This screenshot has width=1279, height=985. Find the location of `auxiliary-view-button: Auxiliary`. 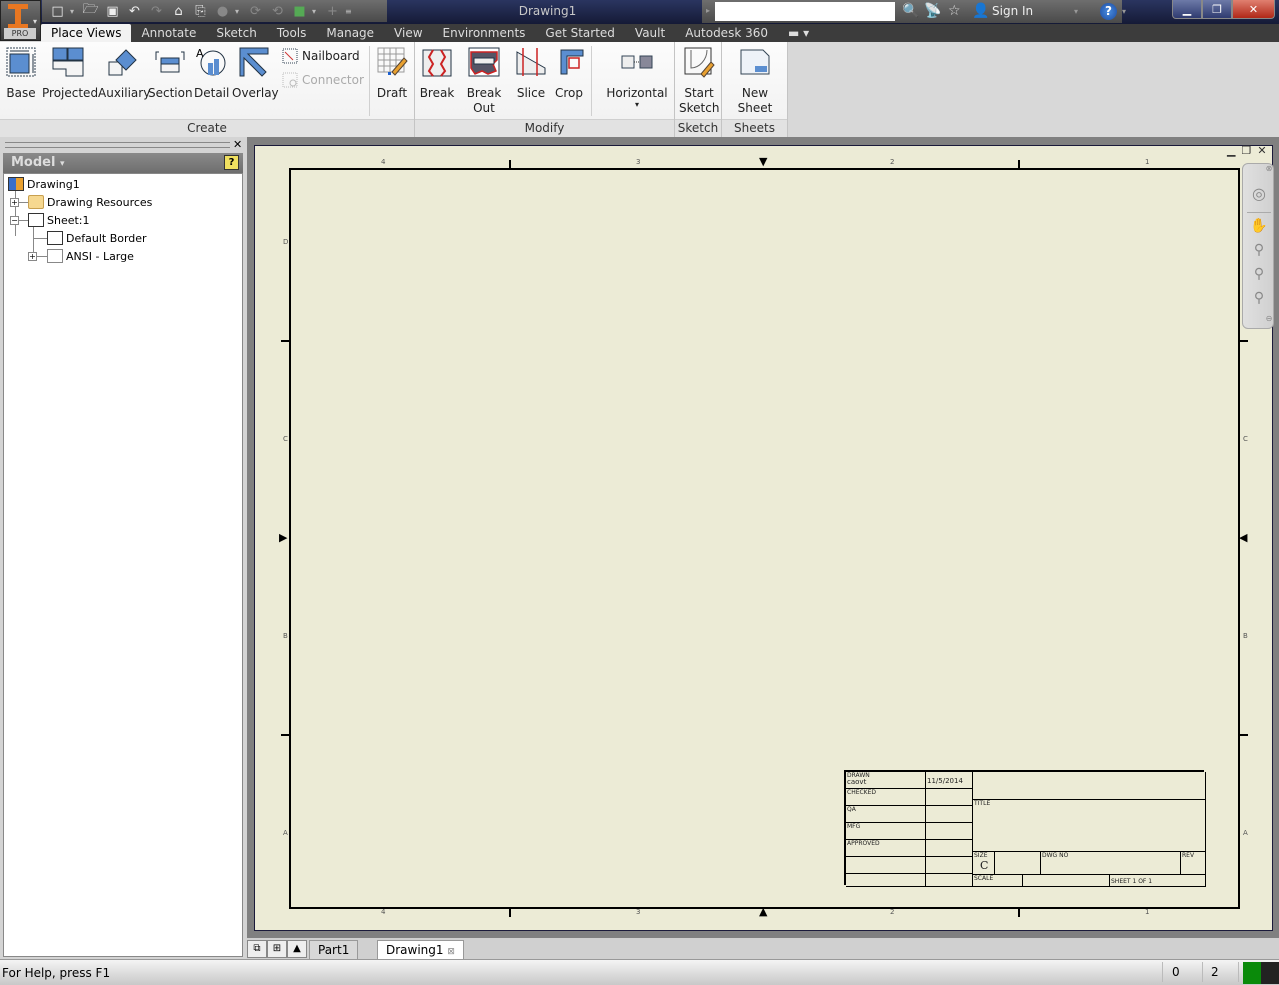

auxiliary-view-button: Auxiliary is located at coordinates (124, 73).